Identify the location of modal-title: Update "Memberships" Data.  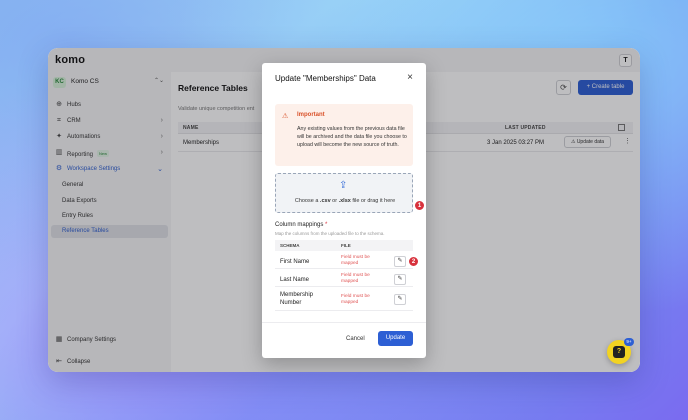
(325, 78).